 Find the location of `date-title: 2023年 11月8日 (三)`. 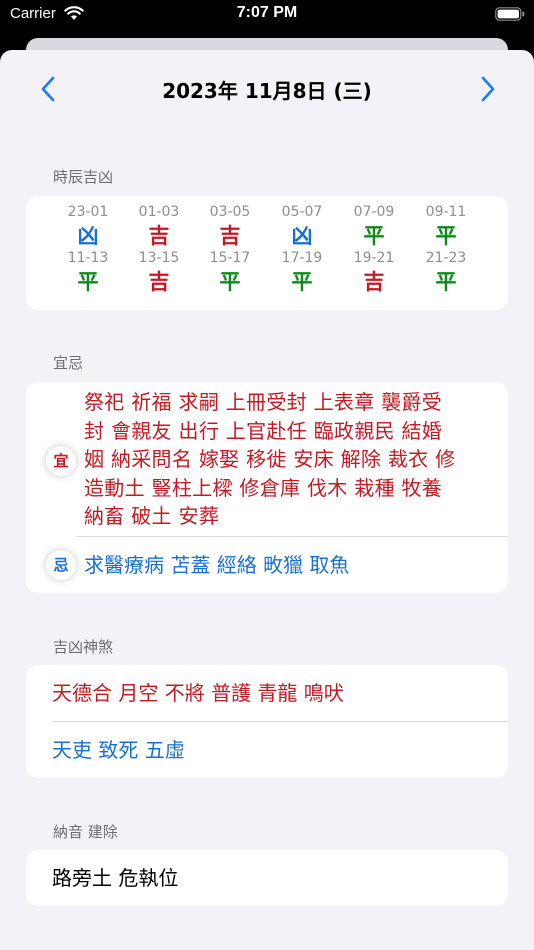

date-title: 2023年 11月8日 (三) is located at coordinates (267, 91).